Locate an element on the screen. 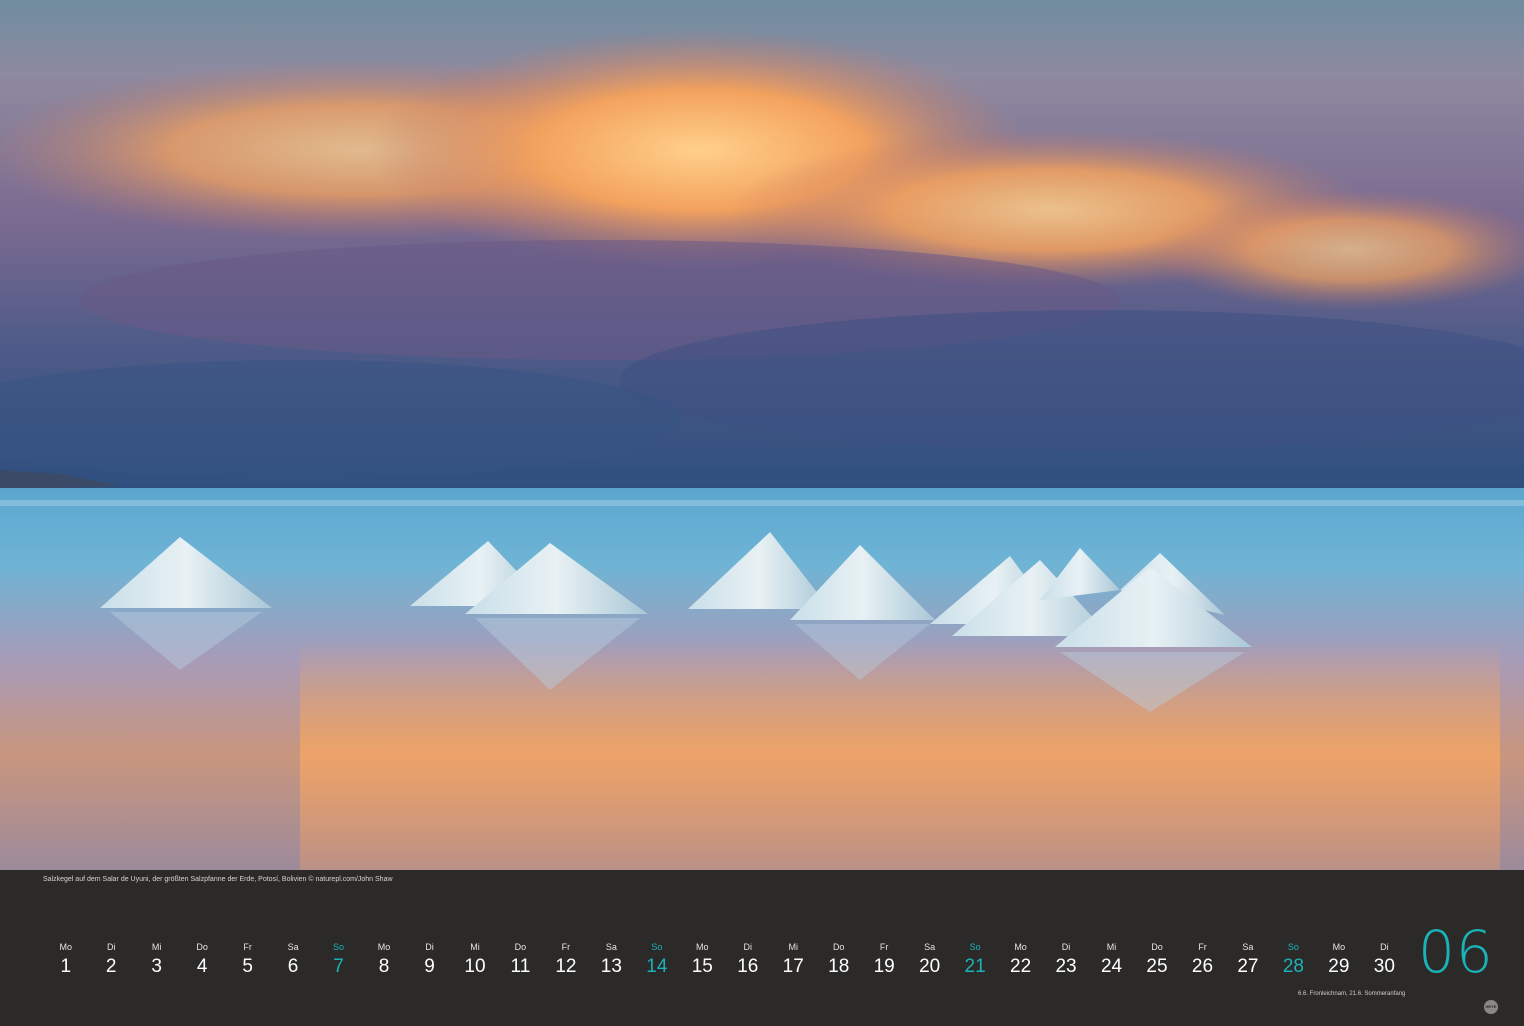  day-cell: Mi 24 is located at coordinates (1111, 965).